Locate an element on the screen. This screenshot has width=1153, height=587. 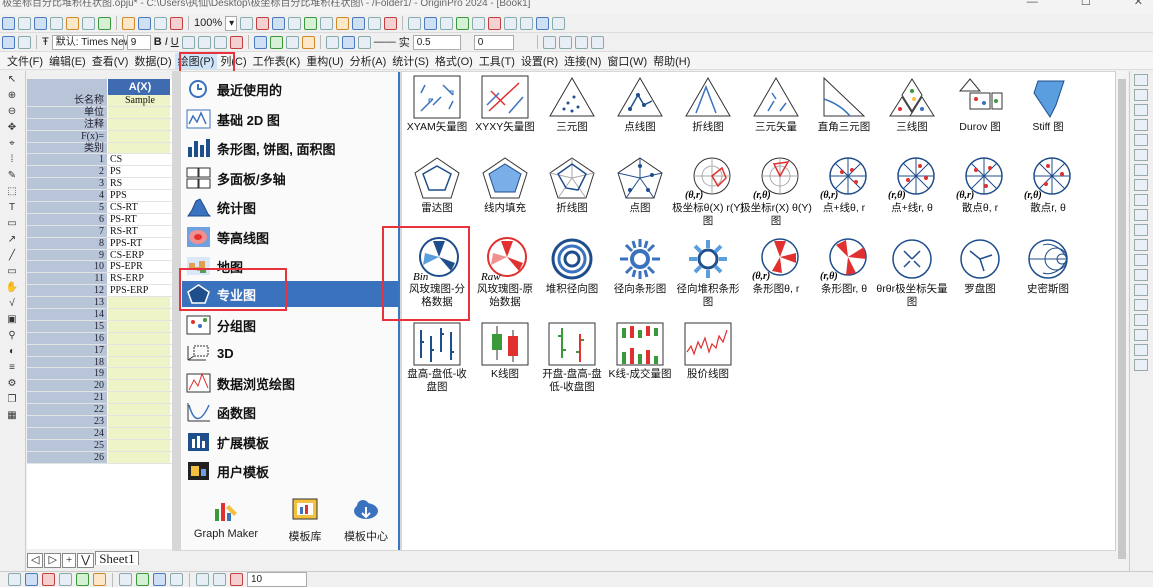
colorbar-icon is located at coordinates (1141, 155).